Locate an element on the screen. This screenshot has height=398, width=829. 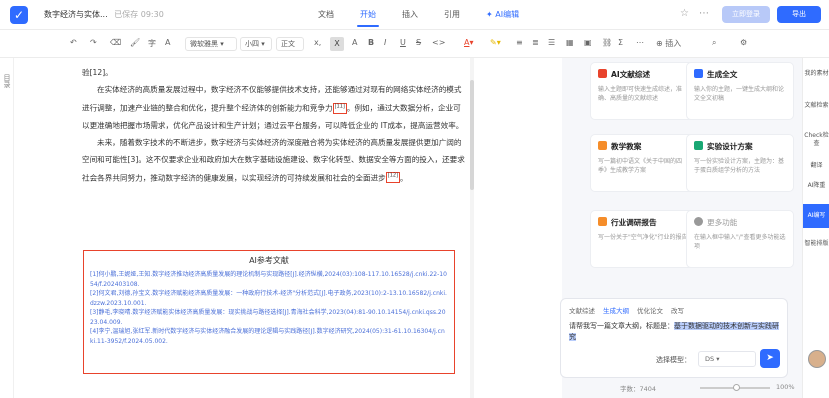
bold-icon: B is located at coordinates (371, 42).